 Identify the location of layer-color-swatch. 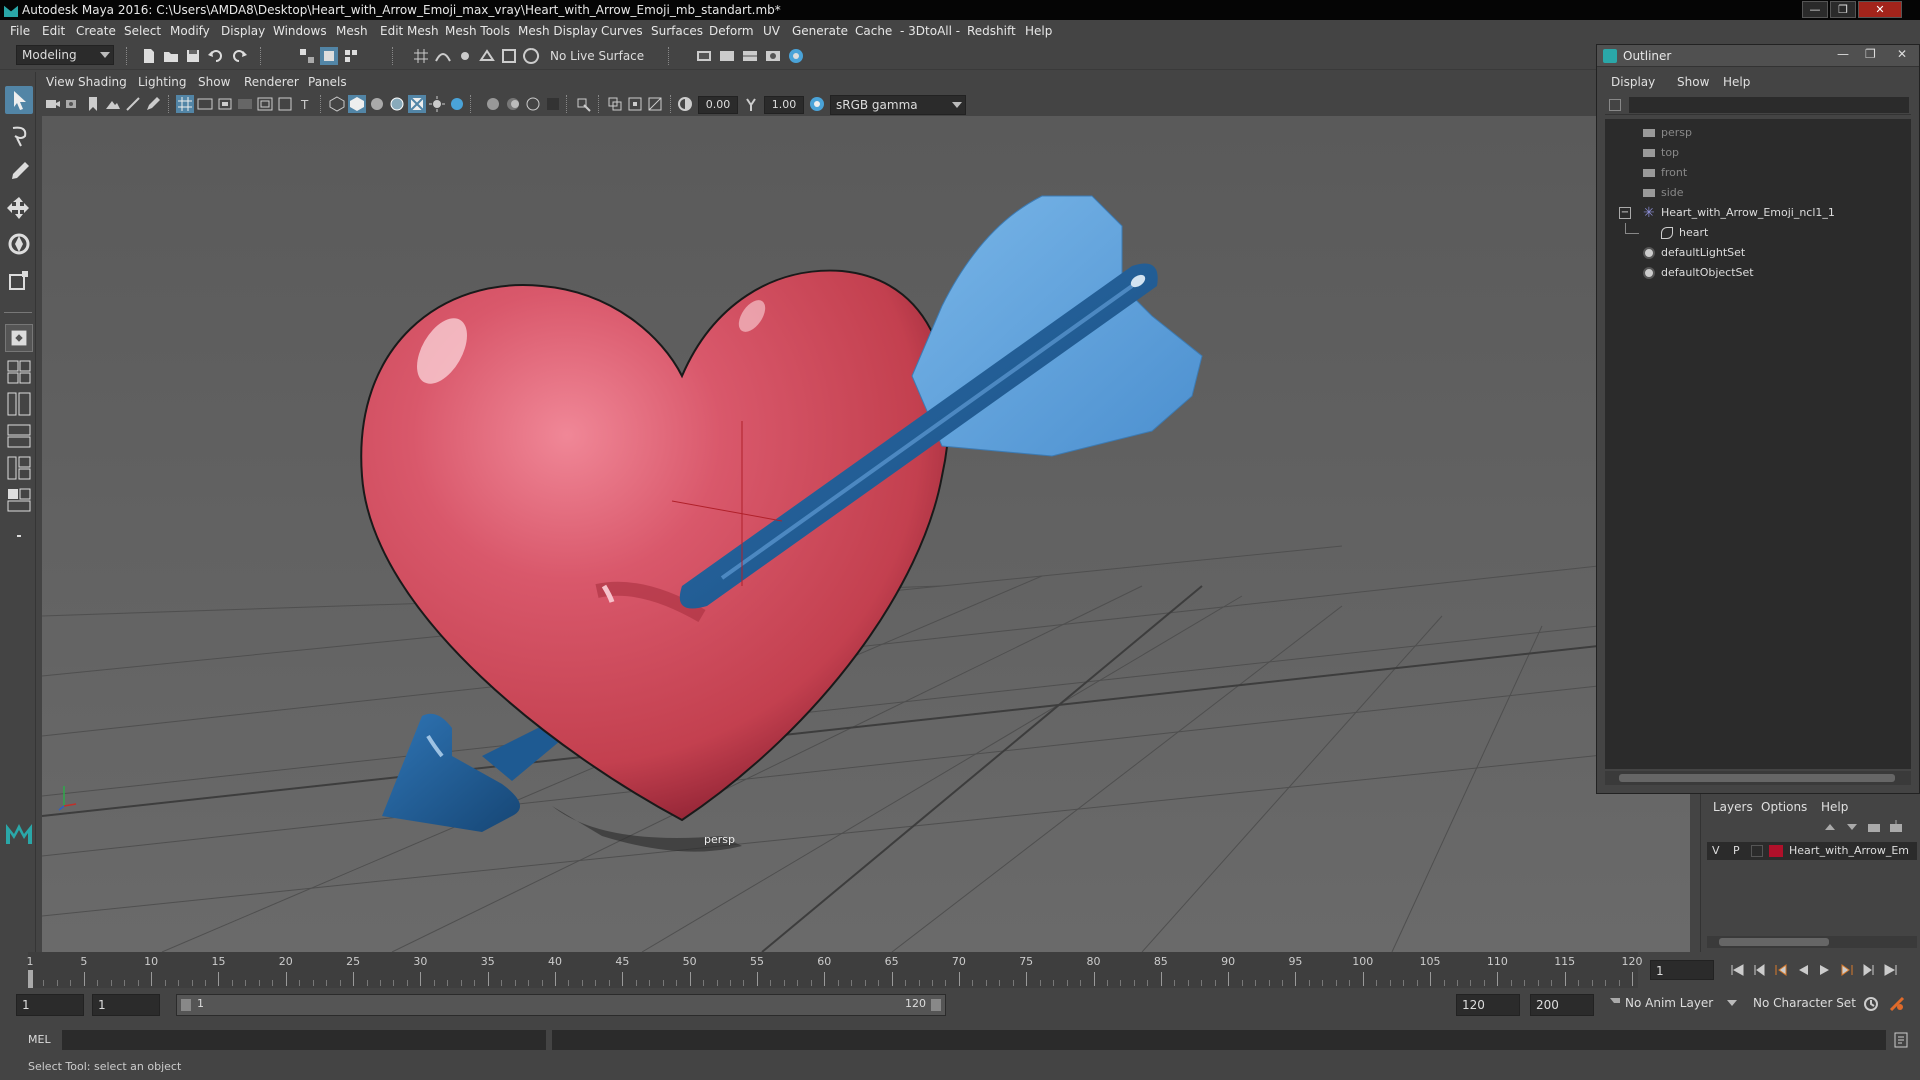
(1776, 851).